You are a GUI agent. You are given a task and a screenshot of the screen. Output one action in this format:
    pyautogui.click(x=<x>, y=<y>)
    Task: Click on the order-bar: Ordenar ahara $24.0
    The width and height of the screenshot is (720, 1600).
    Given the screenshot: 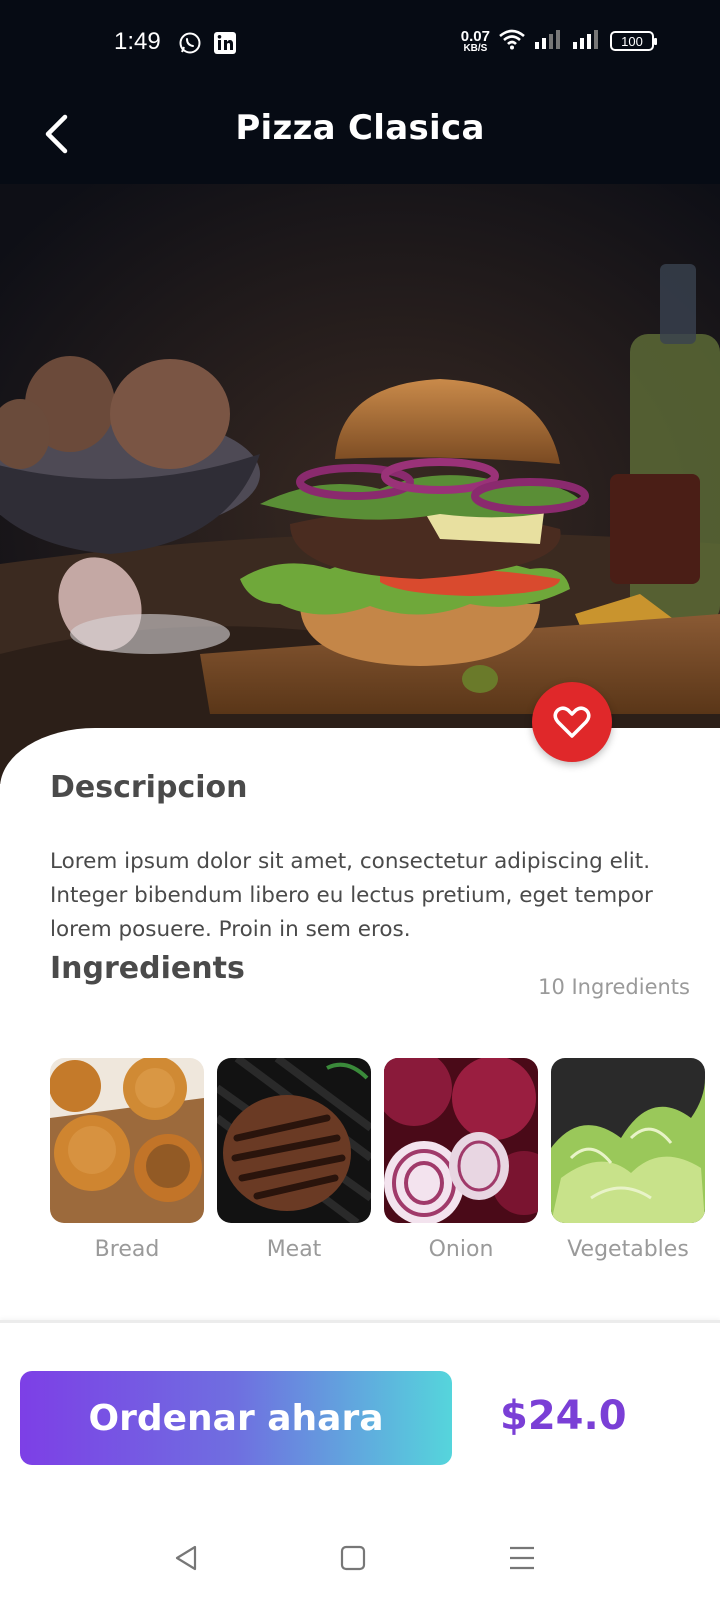 What is the action you would take?
    pyautogui.click(x=360, y=1410)
    